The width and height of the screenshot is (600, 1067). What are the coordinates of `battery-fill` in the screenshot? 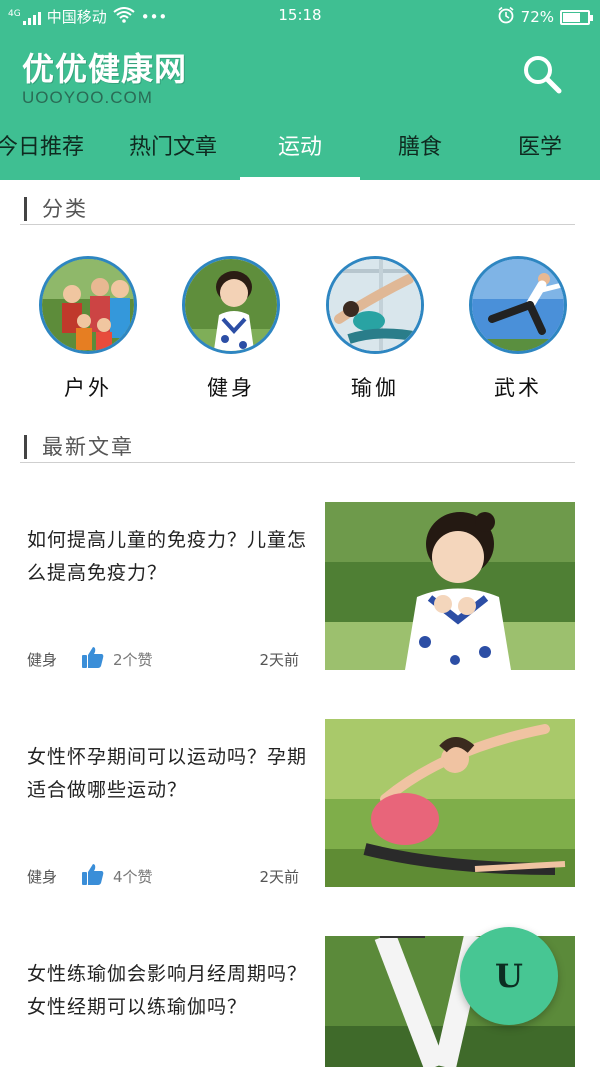 It's located at (572, 17).